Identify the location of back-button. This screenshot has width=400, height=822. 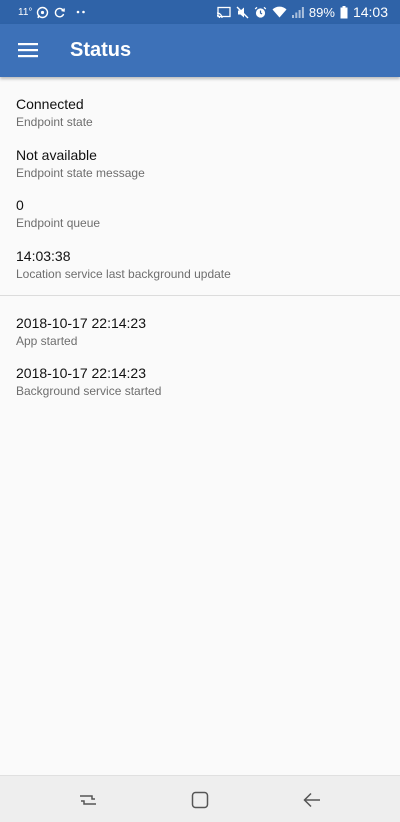
(312, 799).